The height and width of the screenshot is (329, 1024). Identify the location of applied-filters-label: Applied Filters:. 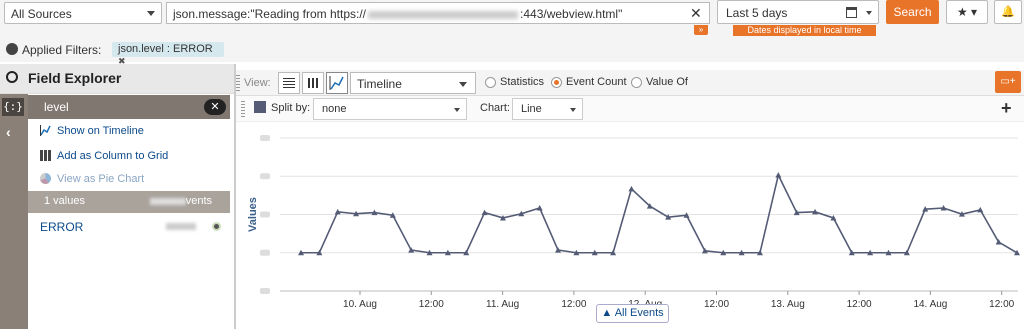
(62, 50).